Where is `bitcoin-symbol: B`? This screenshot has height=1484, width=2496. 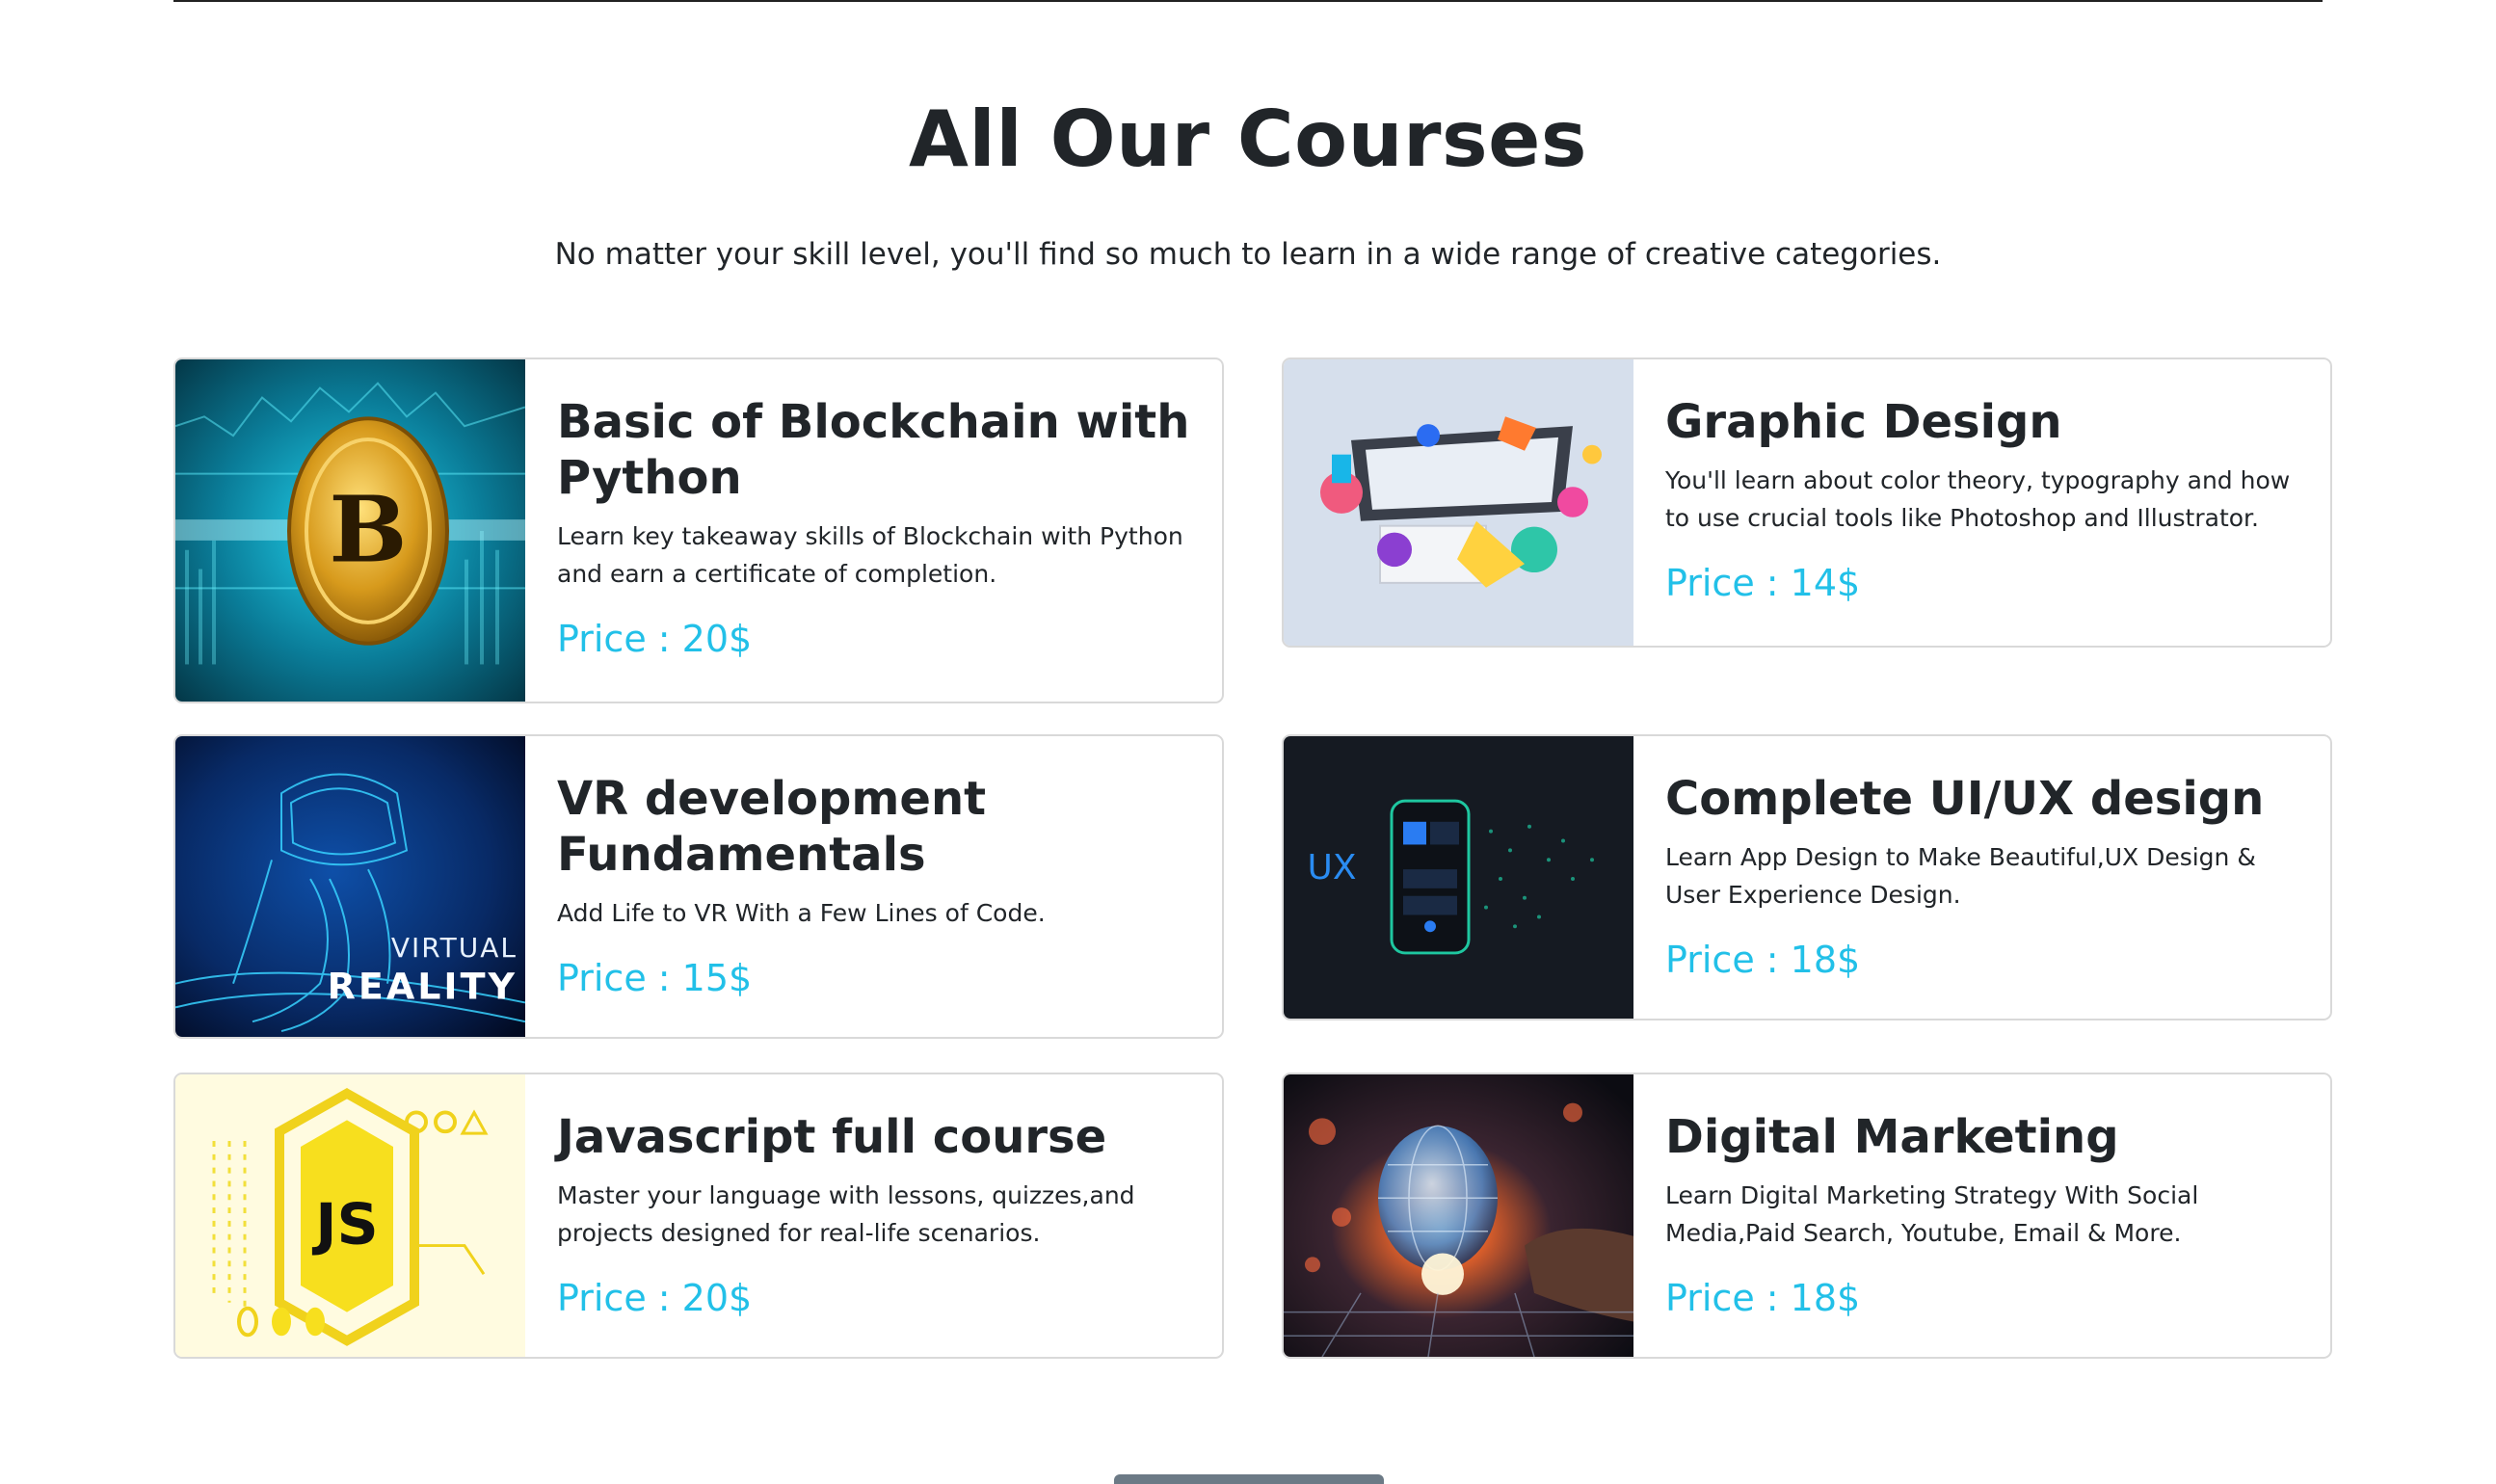
bitcoin-symbol: B is located at coordinates (368, 529).